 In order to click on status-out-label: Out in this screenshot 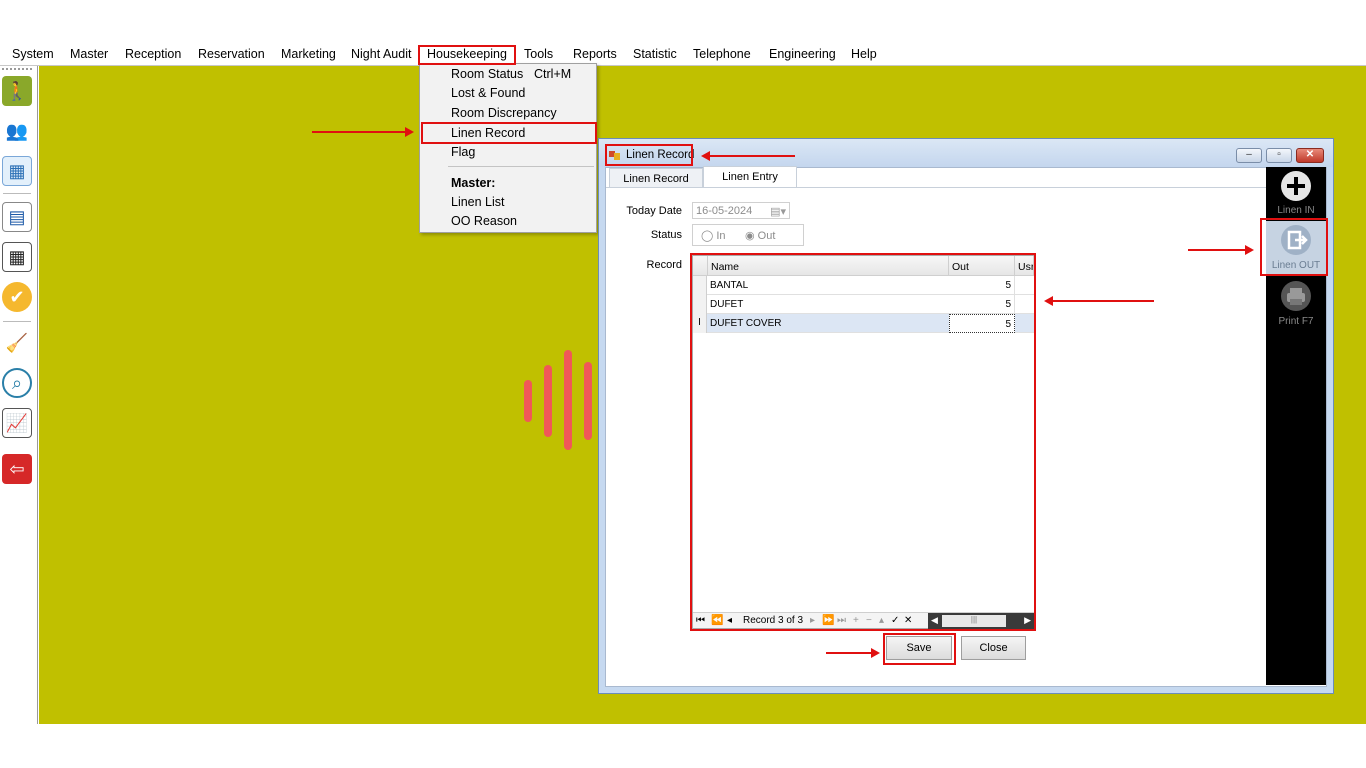, I will do `click(766, 236)`.